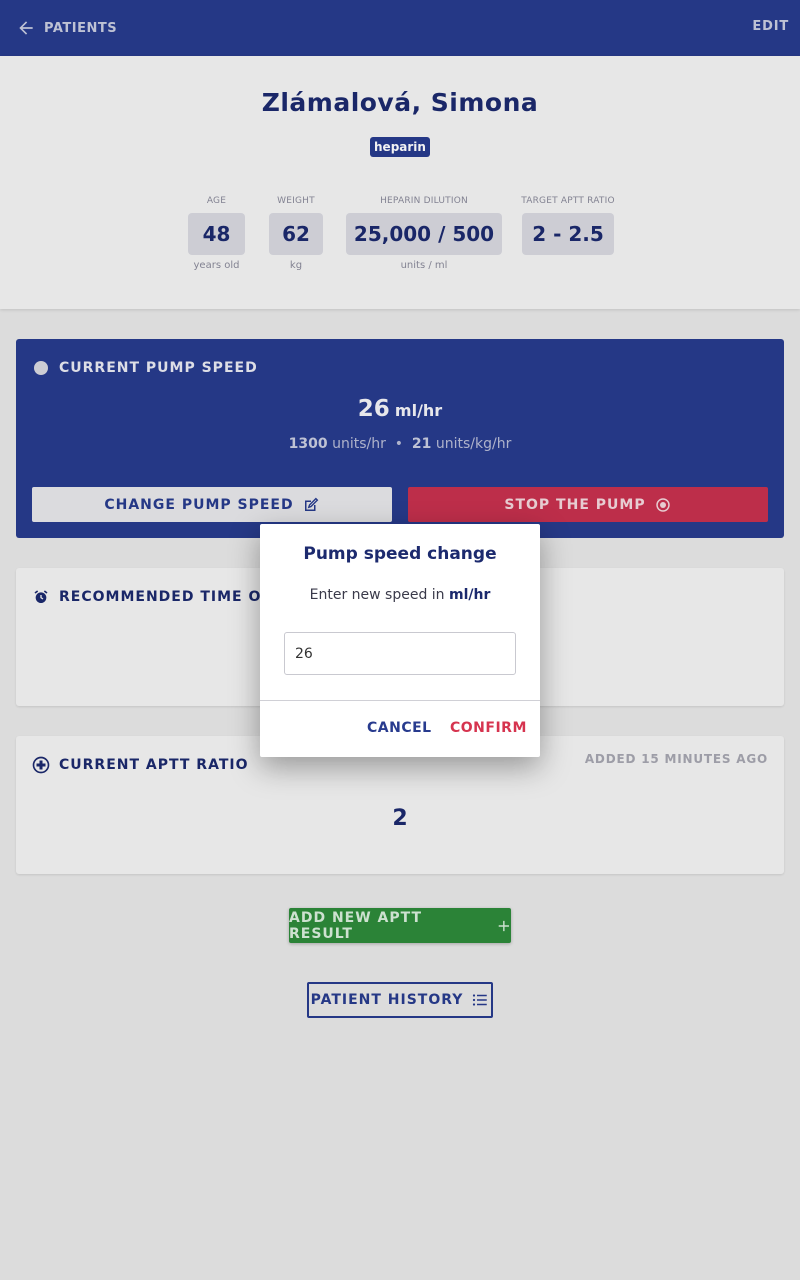 Image resolution: width=800 pixels, height=1280 pixels. I want to click on new-speed-input, so click(400, 653).